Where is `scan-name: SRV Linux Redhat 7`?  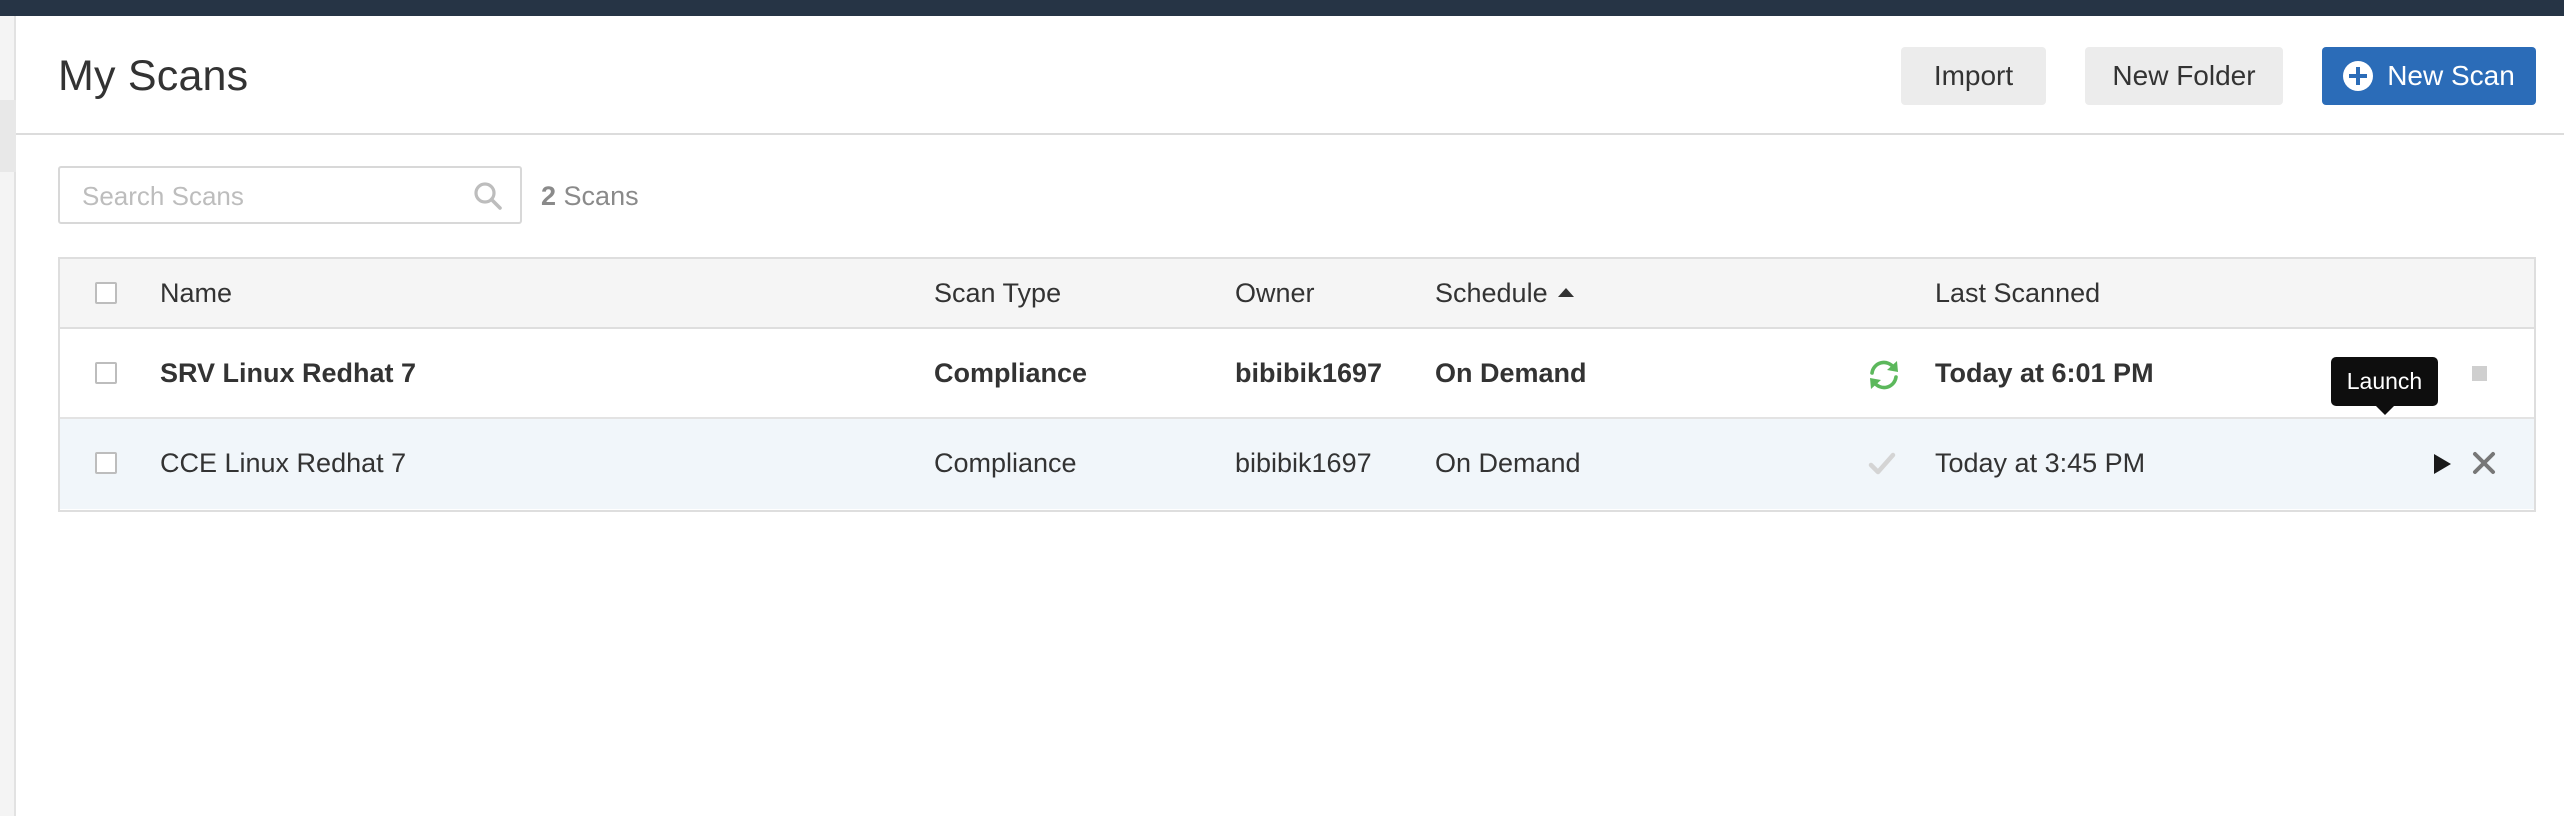
scan-name: SRV Linux Redhat 7 is located at coordinates (288, 373).